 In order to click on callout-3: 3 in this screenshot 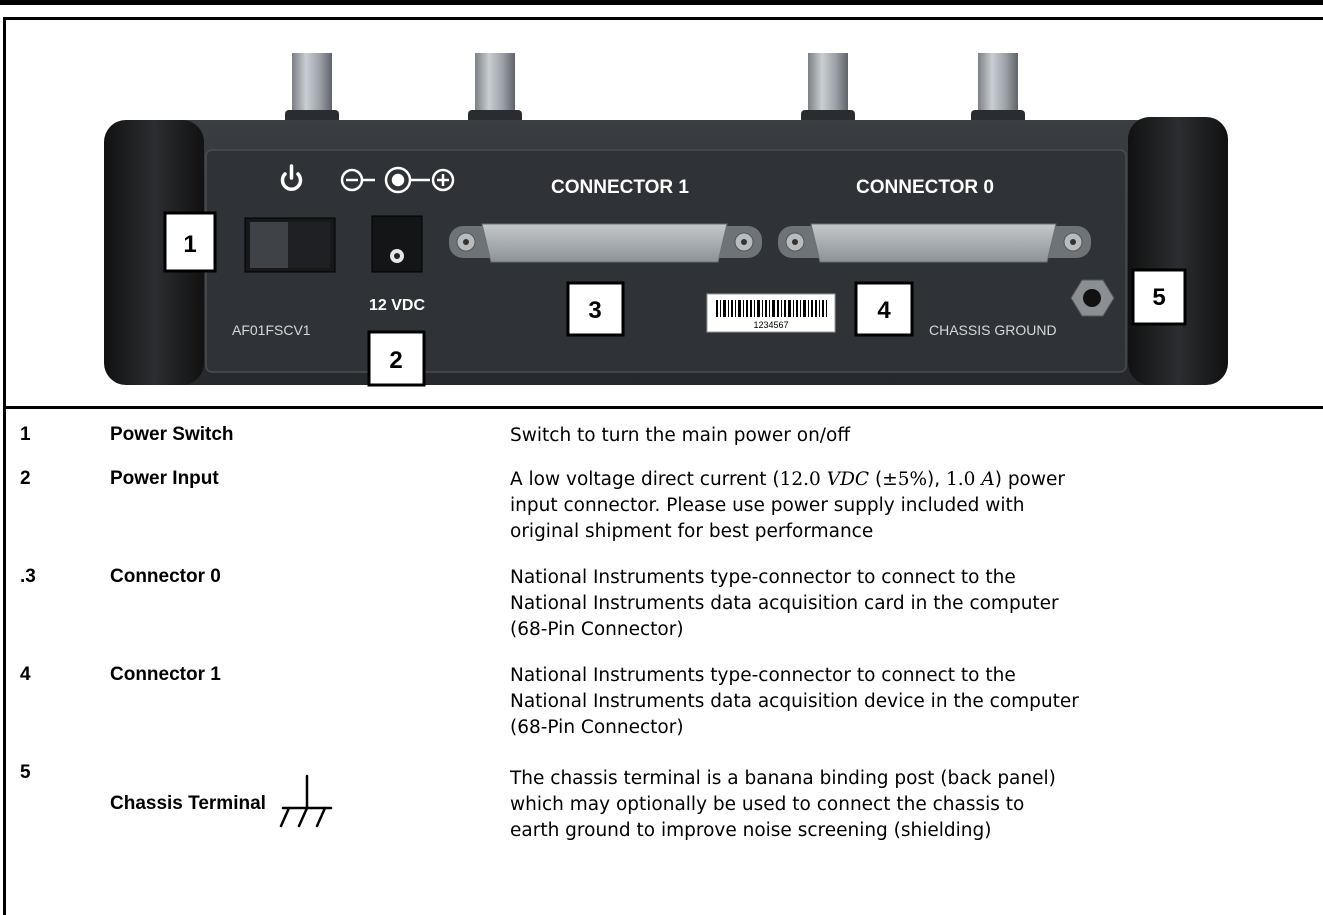, I will do `click(595, 309)`.